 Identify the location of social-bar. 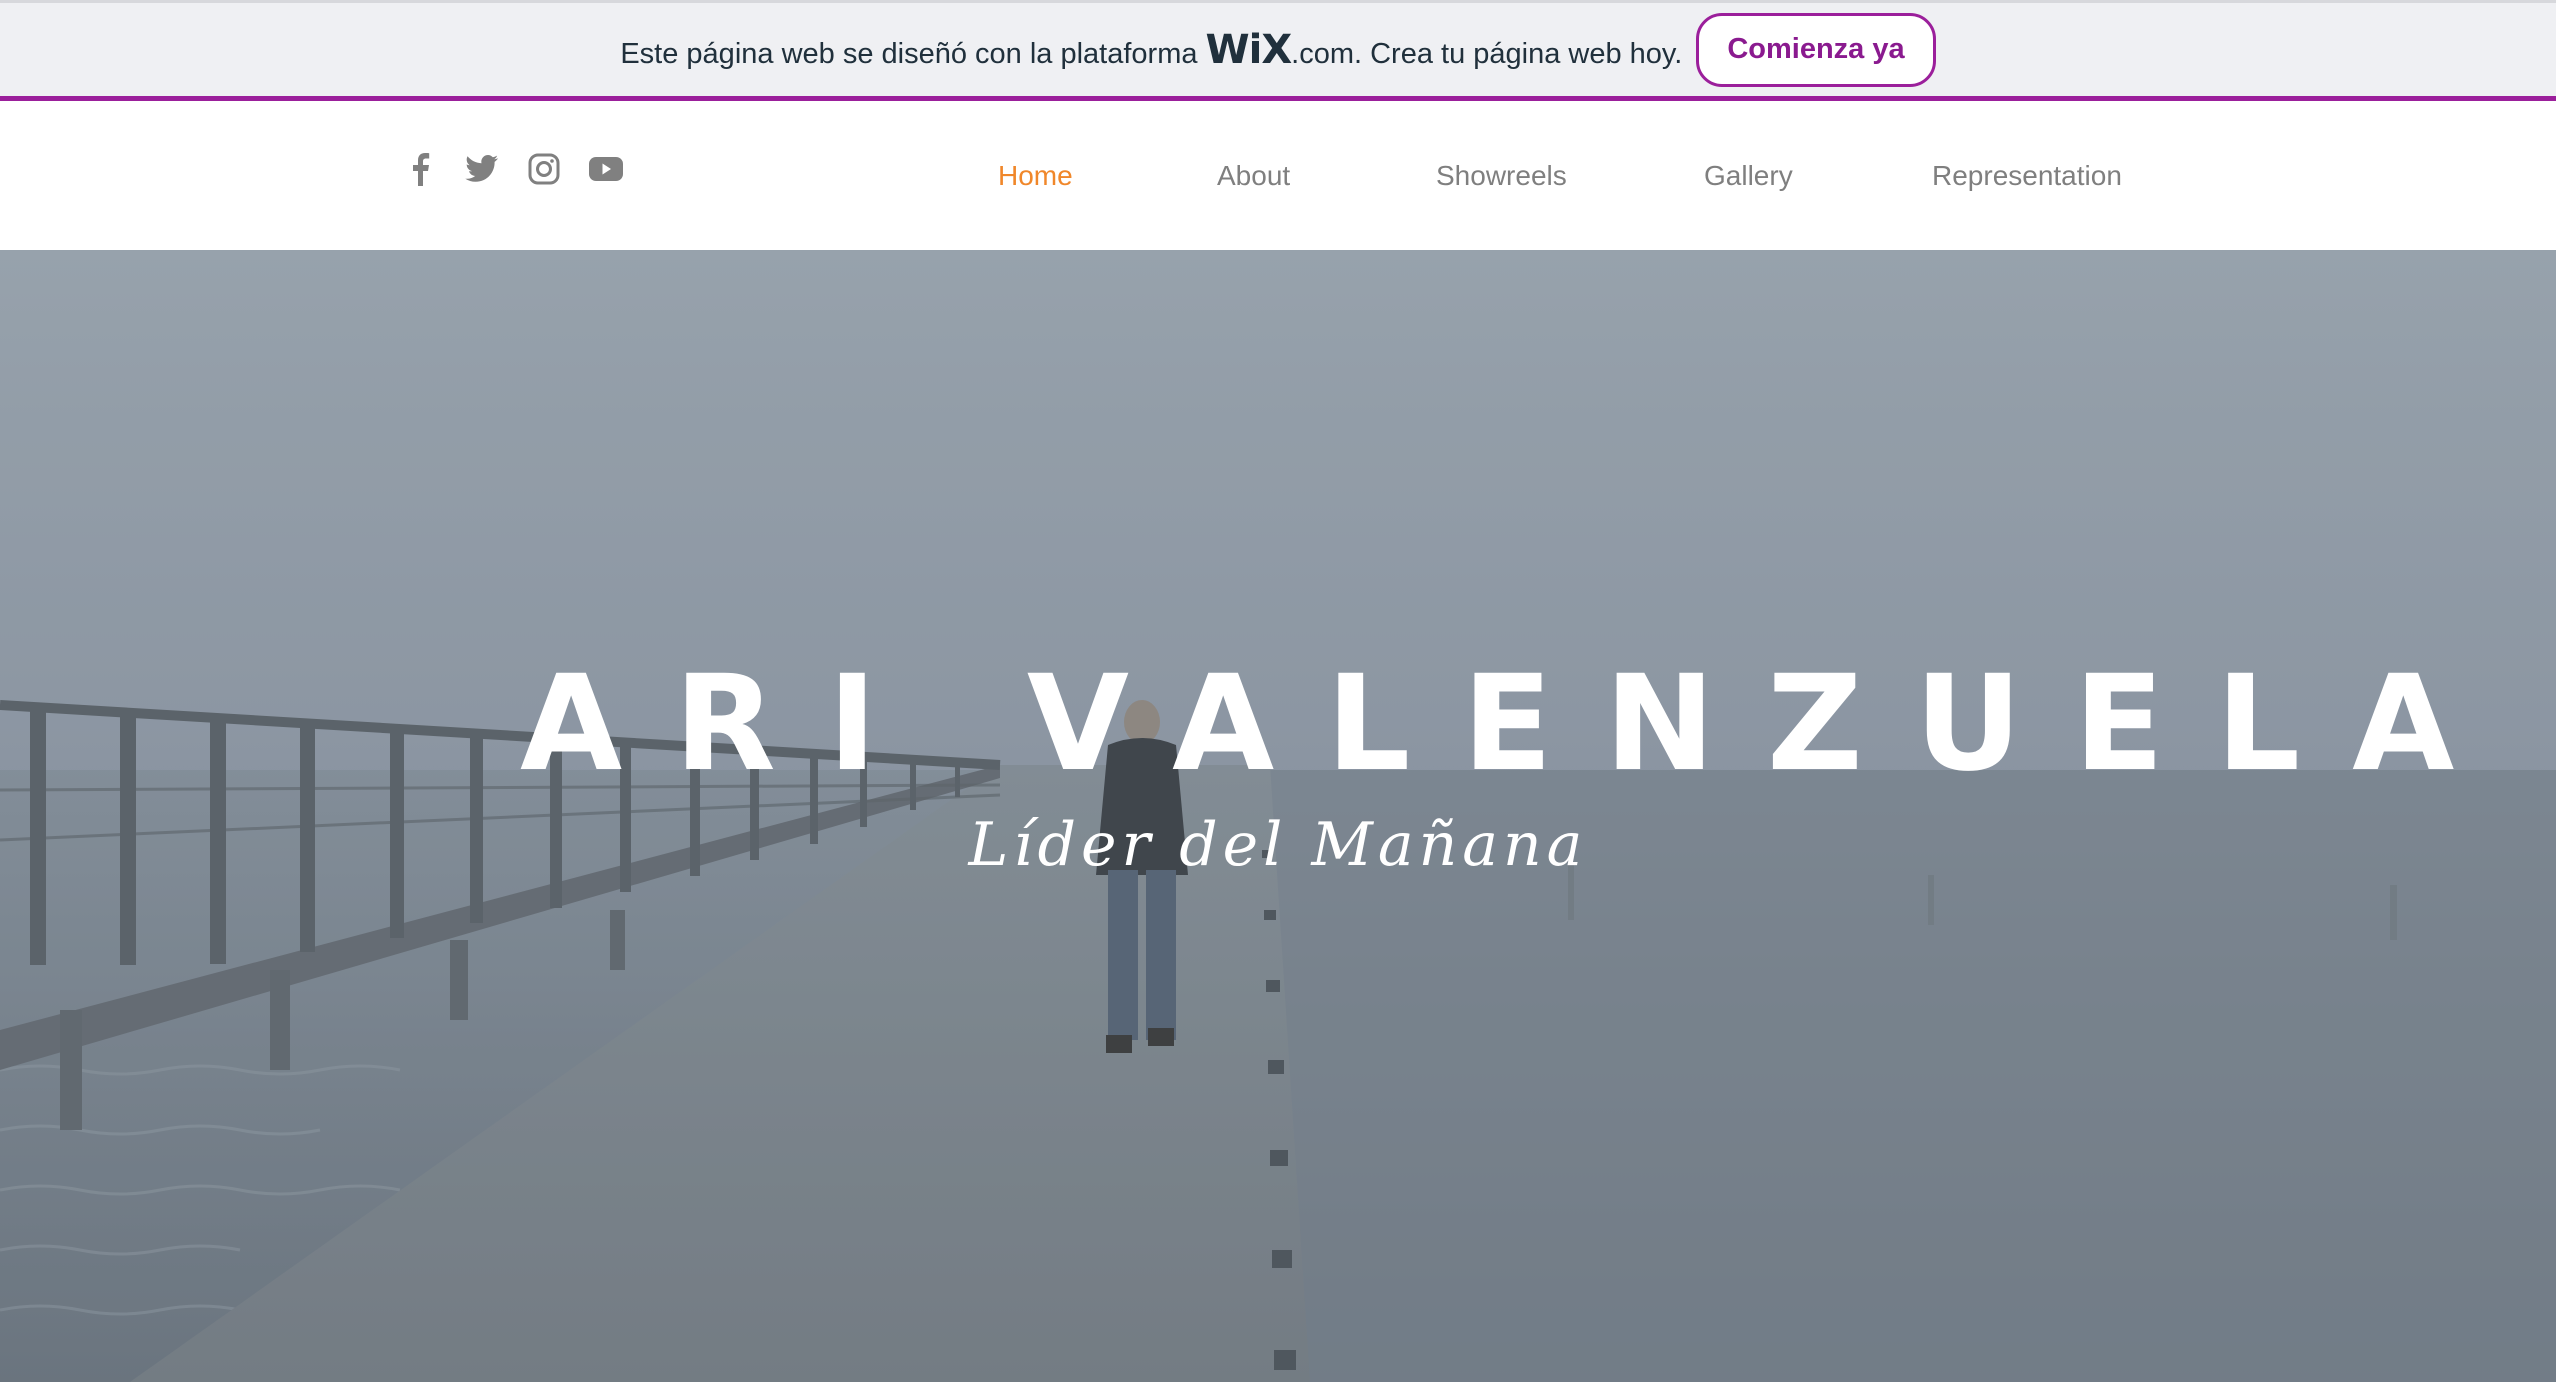
(513, 169).